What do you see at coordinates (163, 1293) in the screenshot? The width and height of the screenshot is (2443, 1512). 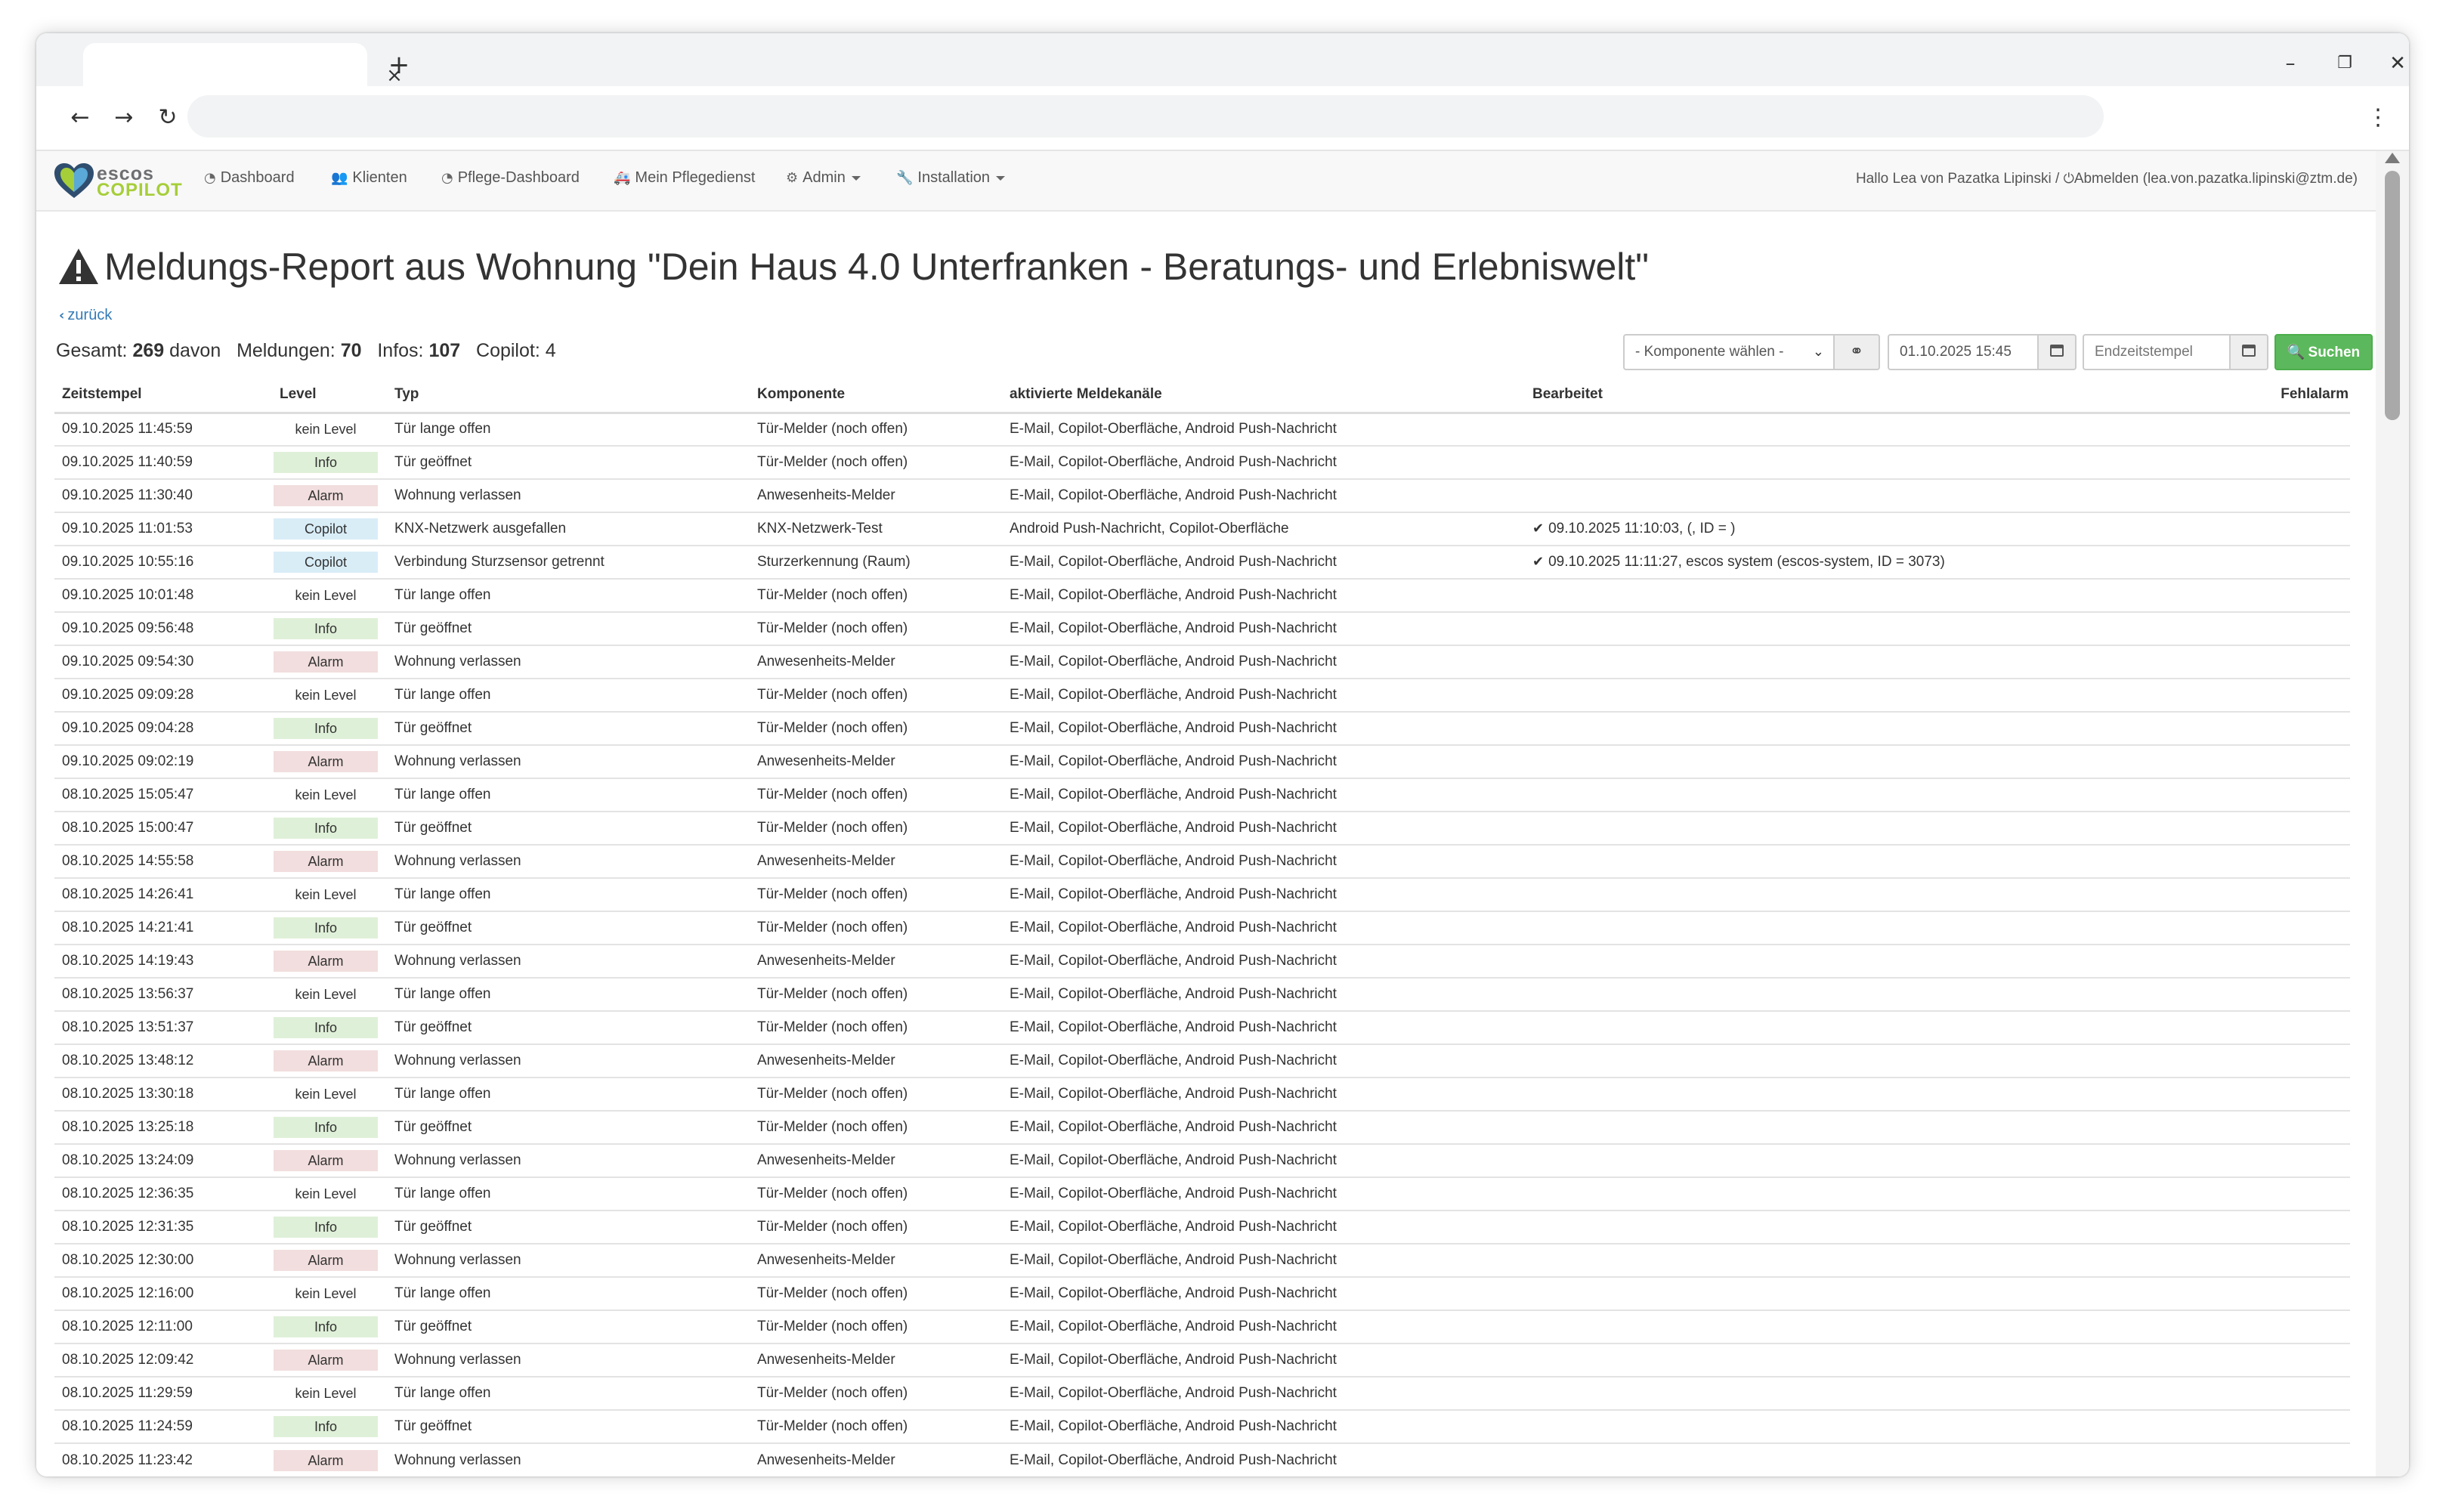 I see `cell-timestamp: 08.10.2025 12:16:00` at bounding box center [163, 1293].